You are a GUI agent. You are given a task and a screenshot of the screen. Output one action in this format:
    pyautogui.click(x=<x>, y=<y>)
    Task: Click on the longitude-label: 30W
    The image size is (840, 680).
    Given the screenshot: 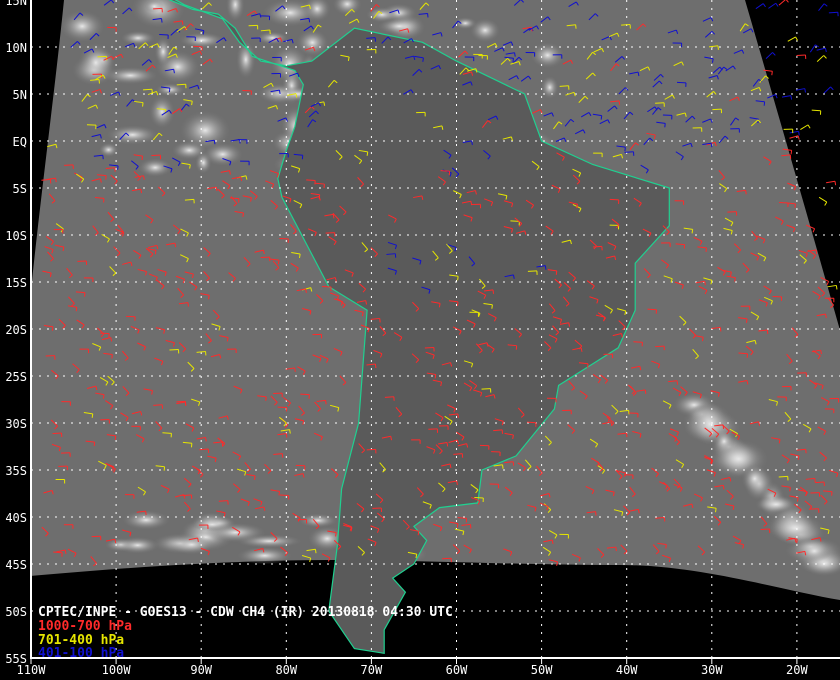 What is the action you would take?
    pyautogui.click(x=712, y=670)
    